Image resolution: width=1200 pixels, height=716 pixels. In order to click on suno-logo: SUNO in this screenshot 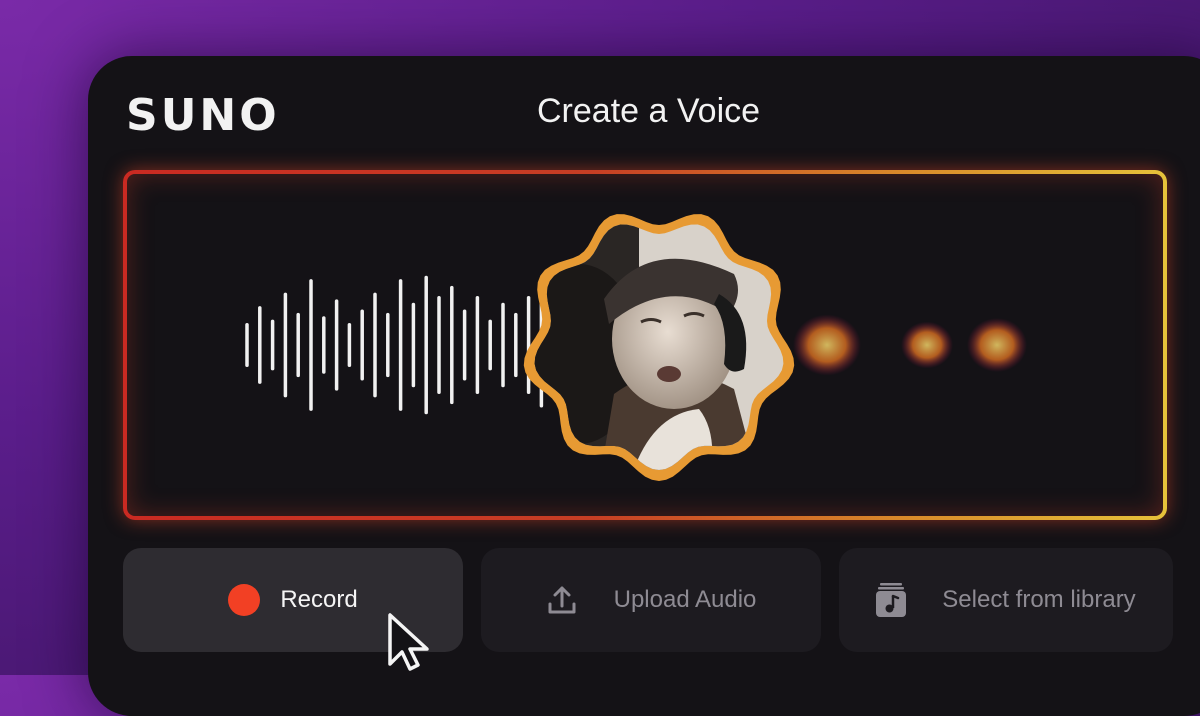, I will do `click(203, 115)`.